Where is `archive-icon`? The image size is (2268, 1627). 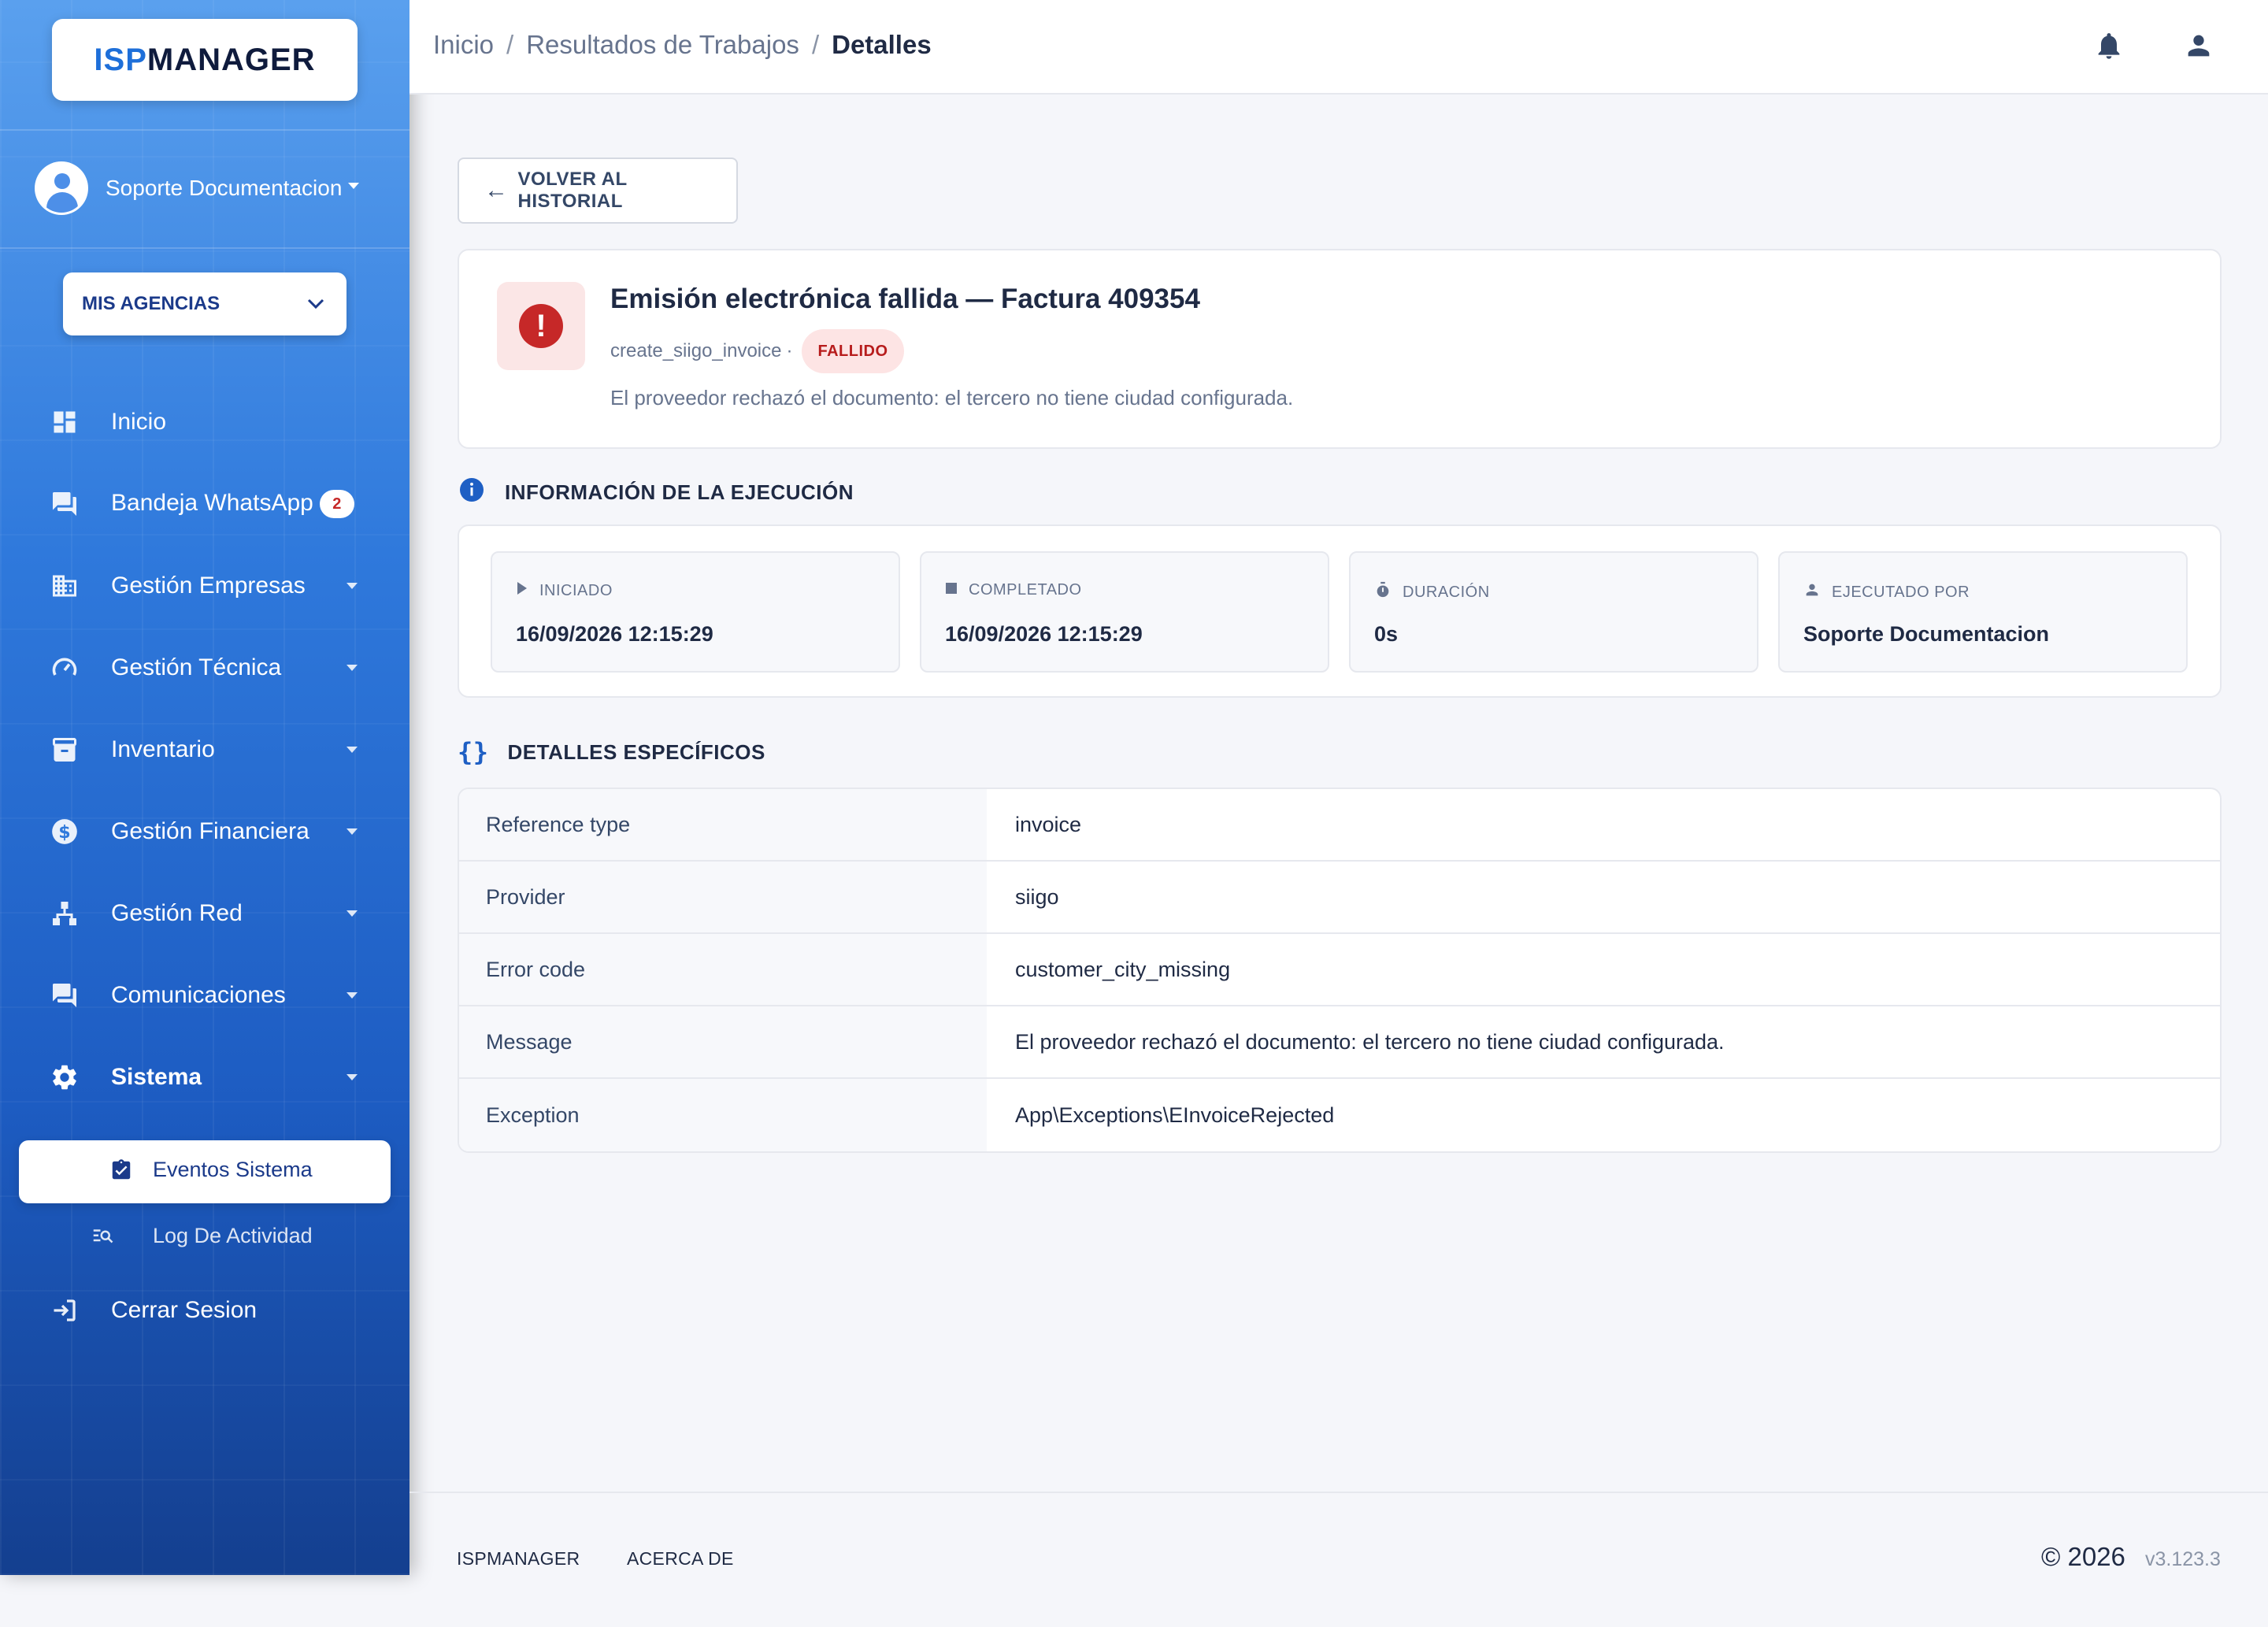 archive-icon is located at coordinates (64, 750).